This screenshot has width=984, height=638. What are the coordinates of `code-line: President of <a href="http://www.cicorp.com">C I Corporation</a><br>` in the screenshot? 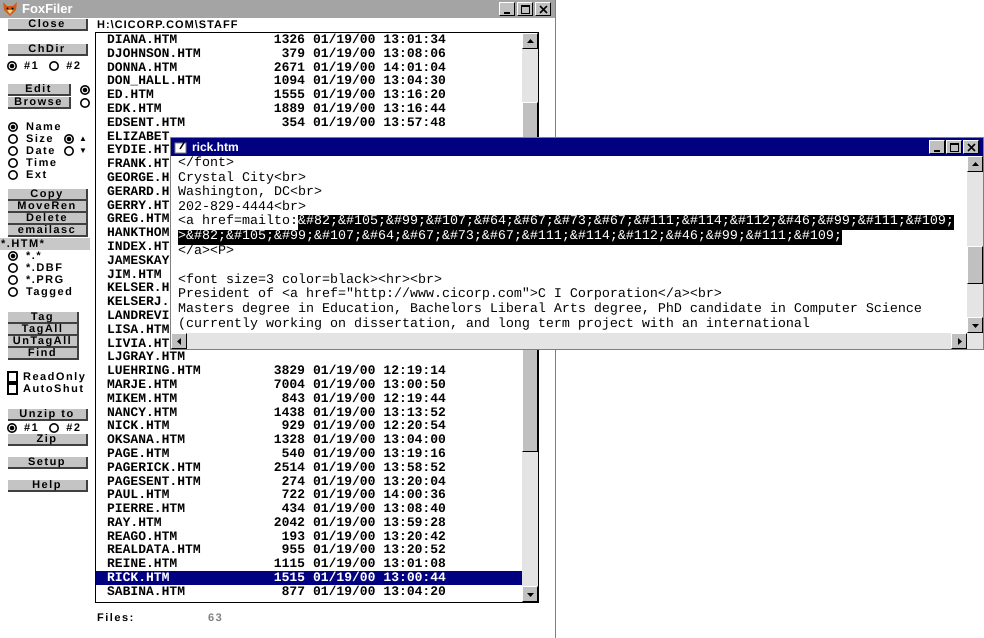 It's located at (450, 295).